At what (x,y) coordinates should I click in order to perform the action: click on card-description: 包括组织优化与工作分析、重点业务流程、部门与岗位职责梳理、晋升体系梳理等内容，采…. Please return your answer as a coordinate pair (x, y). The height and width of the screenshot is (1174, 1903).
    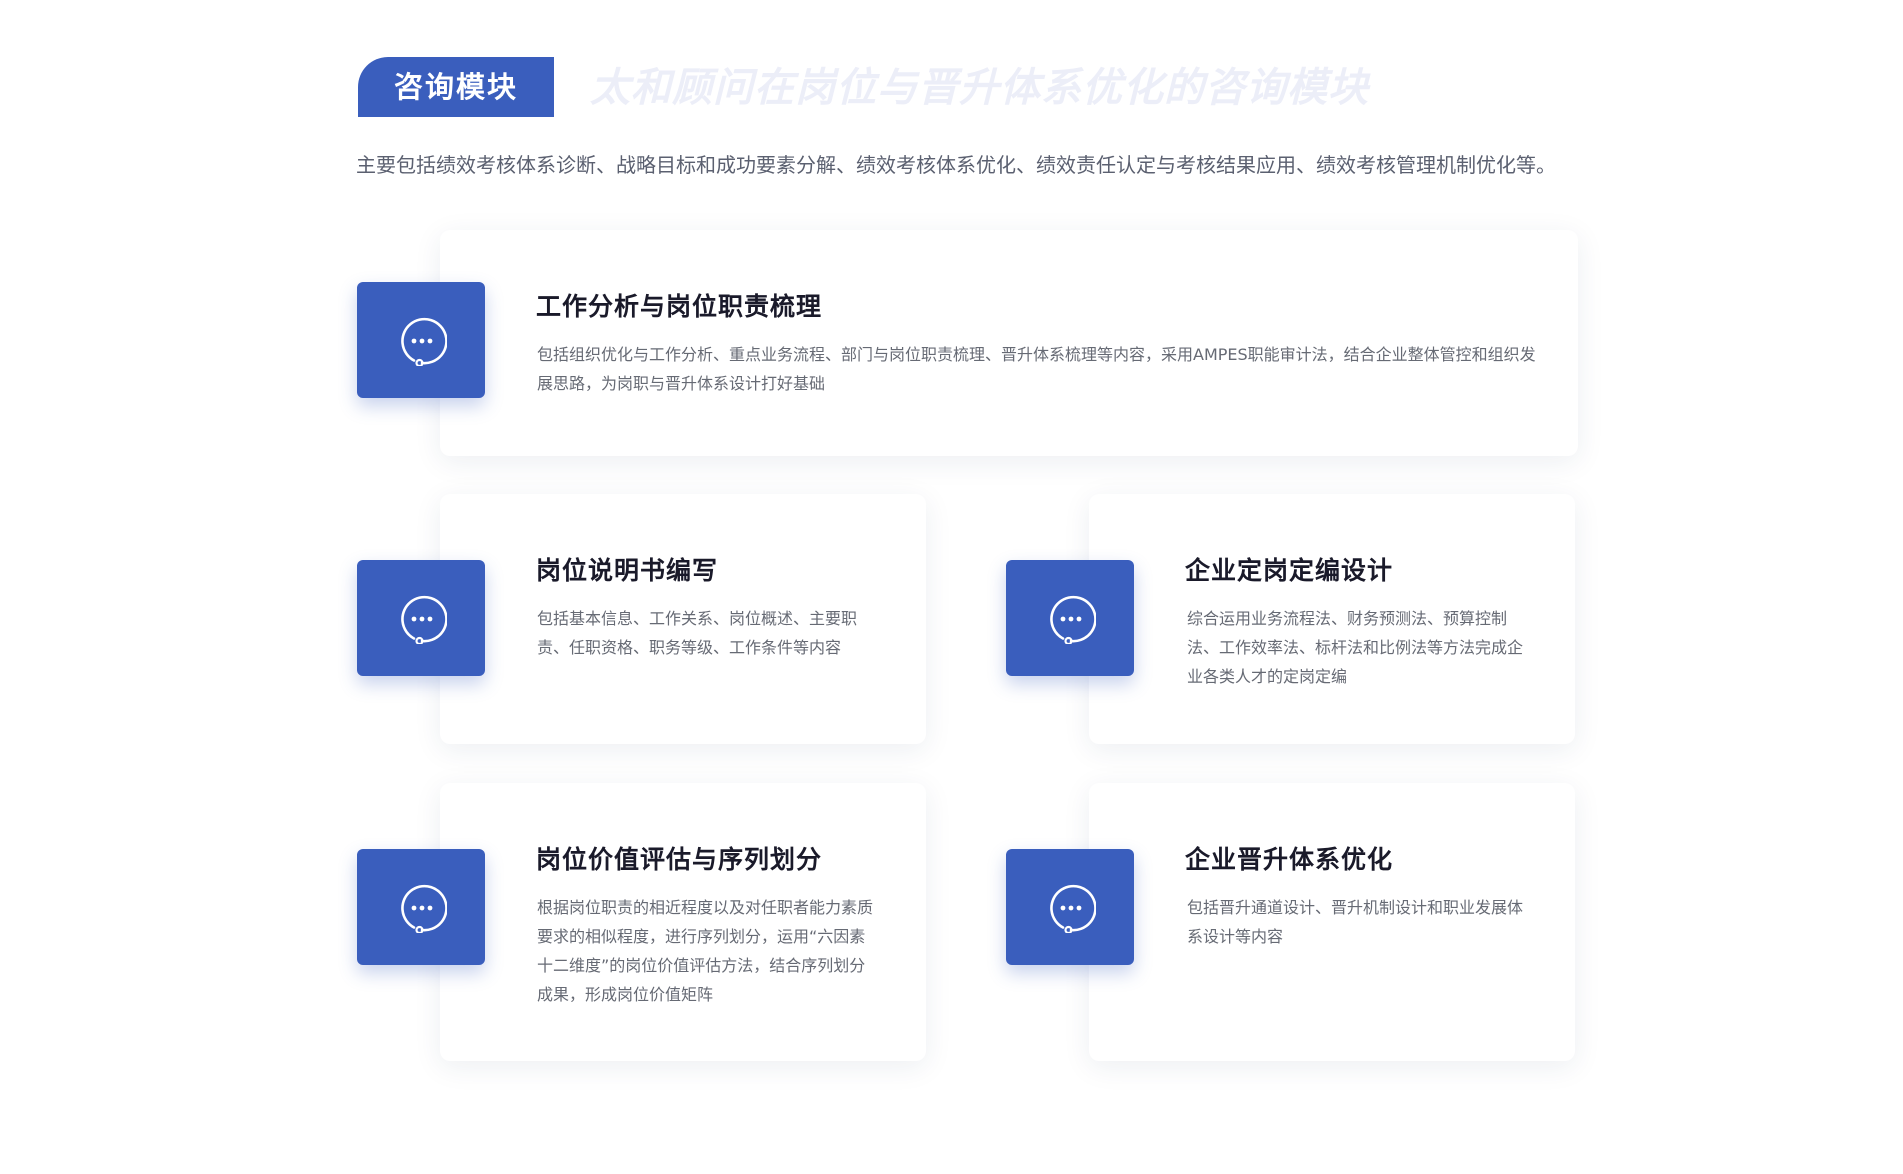
    Looking at the image, I should click on (1036, 369).